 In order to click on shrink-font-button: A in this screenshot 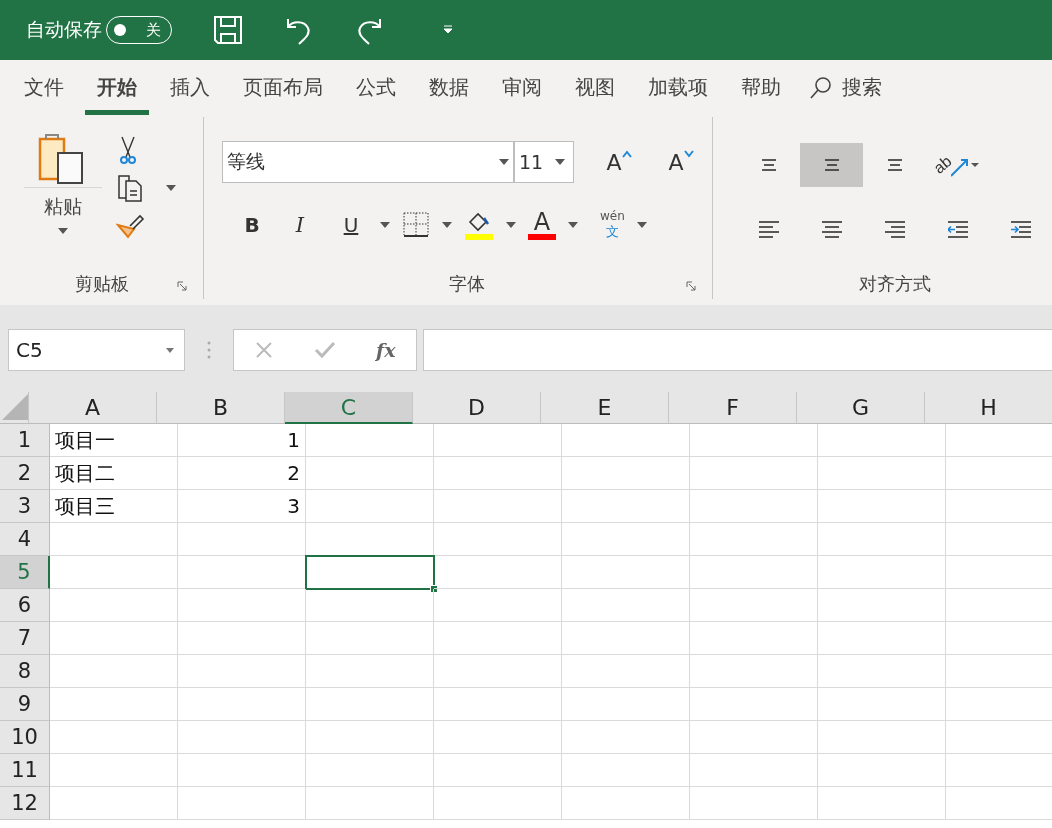, I will do `click(681, 162)`.